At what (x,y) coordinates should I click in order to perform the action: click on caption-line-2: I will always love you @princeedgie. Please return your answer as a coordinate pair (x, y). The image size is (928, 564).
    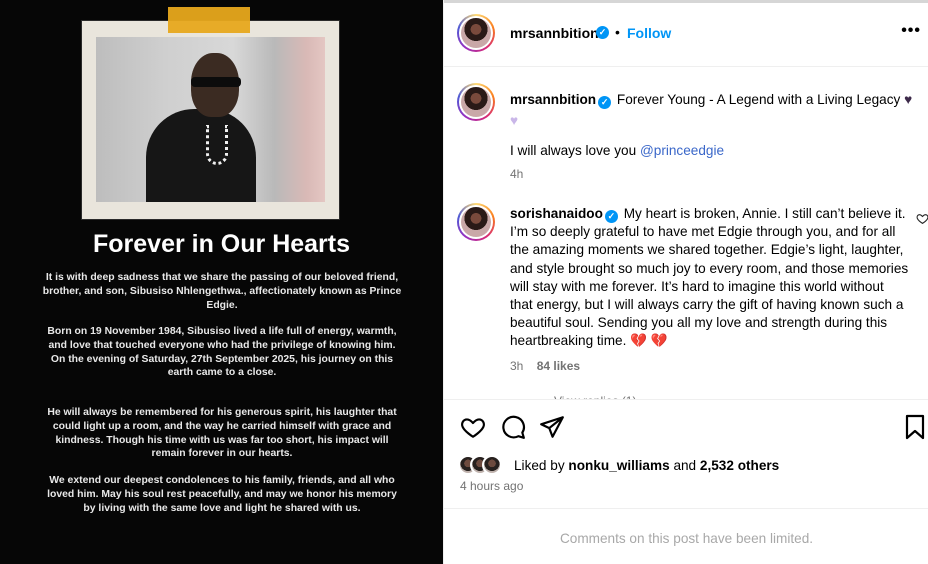
    Looking at the image, I should click on (617, 150).